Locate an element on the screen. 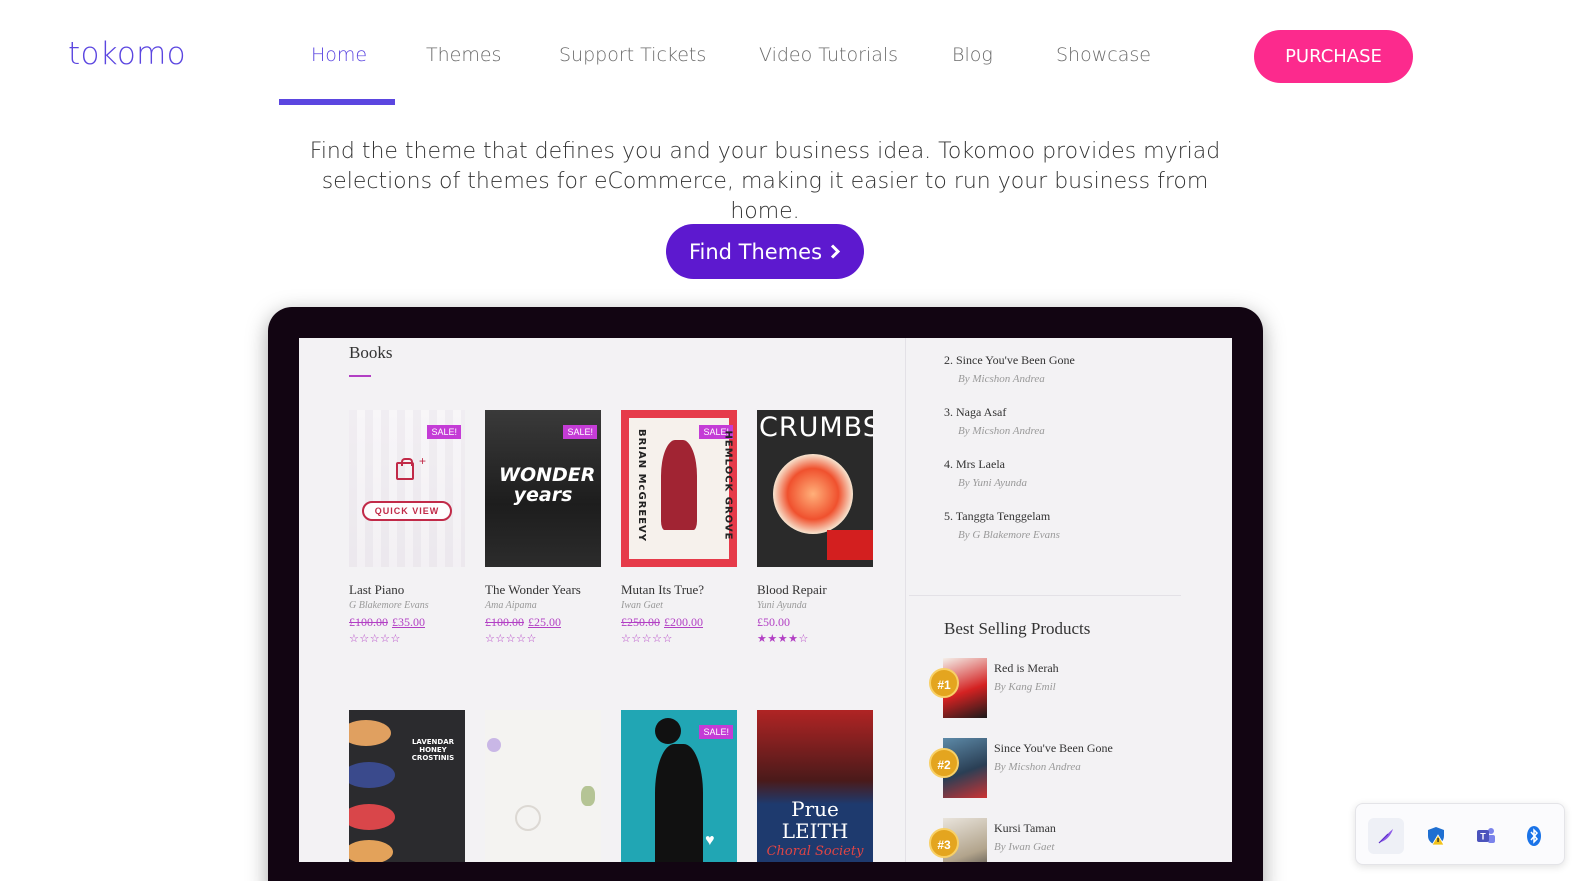 The width and height of the screenshot is (1576, 881). sidebar-section-divider is located at coordinates (1045, 595).